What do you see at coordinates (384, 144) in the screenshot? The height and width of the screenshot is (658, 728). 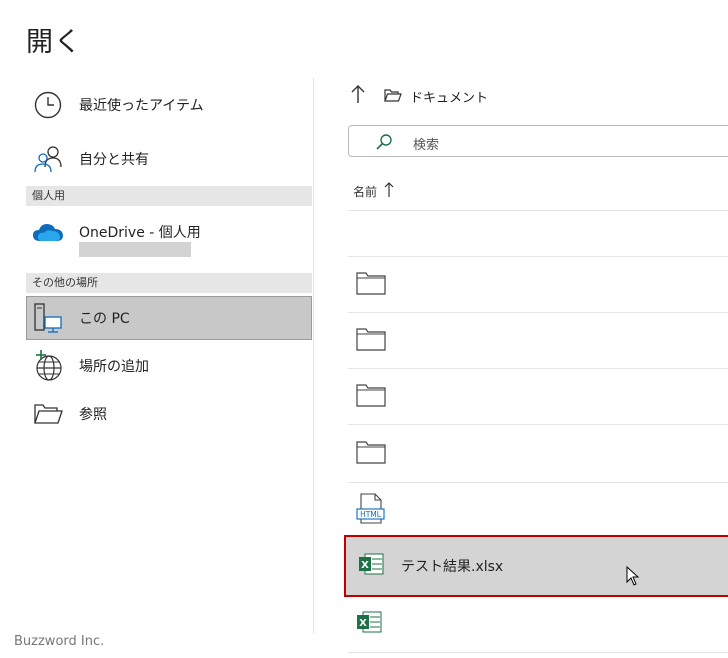 I see `search-icon` at bounding box center [384, 144].